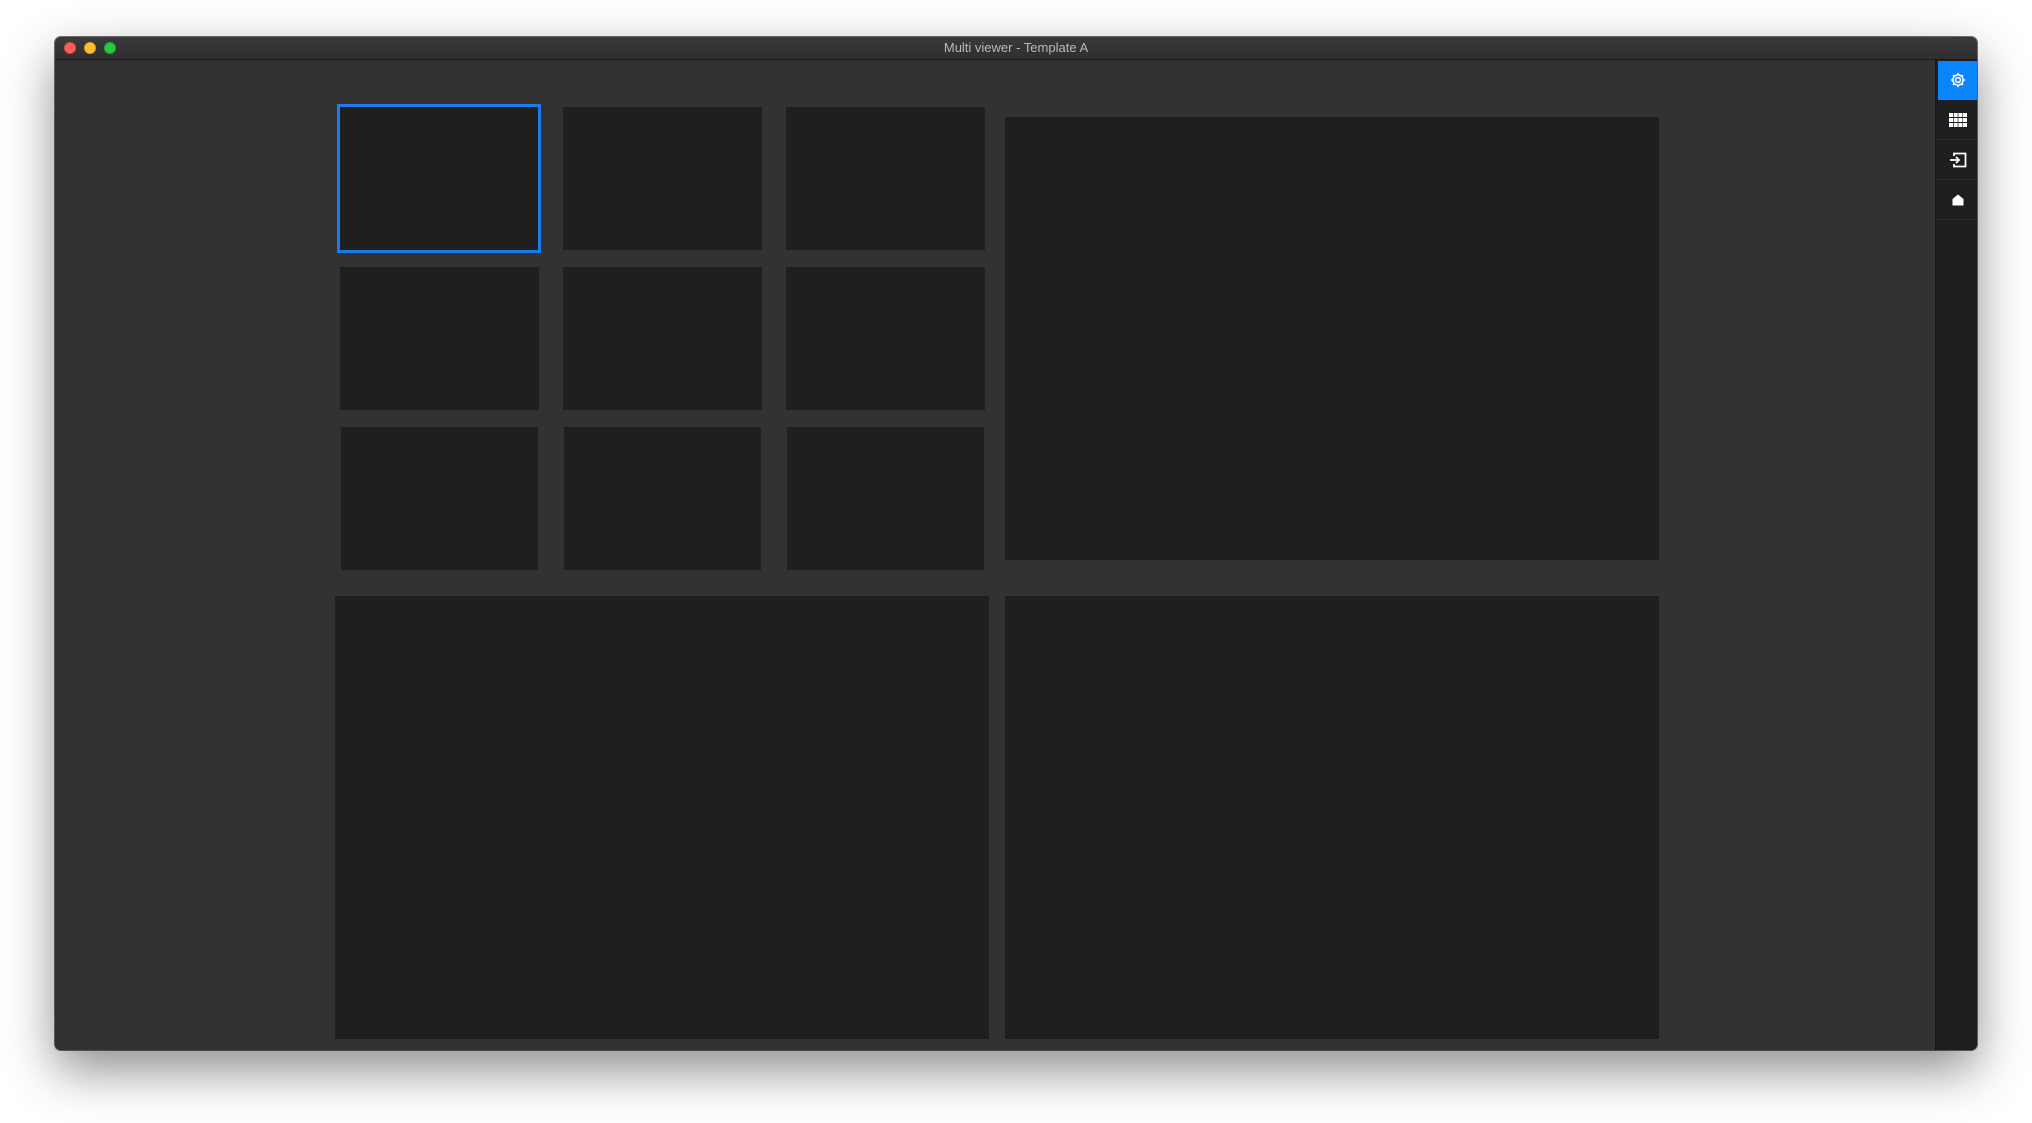  I want to click on grid-icon, so click(1957, 120).